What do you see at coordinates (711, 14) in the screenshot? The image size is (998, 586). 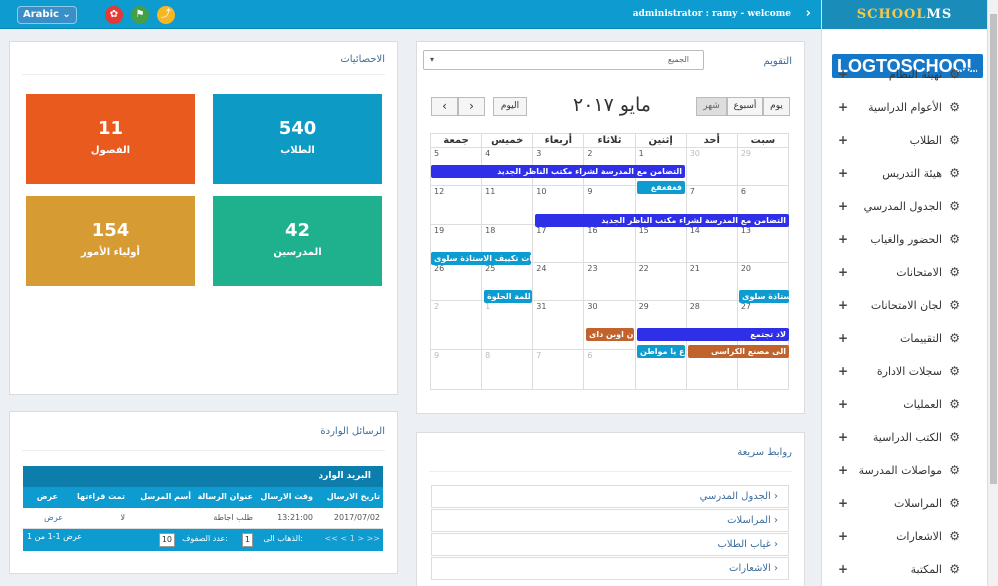 I see `welcome-text: administrator : ramy - welcome` at bounding box center [711, 14].